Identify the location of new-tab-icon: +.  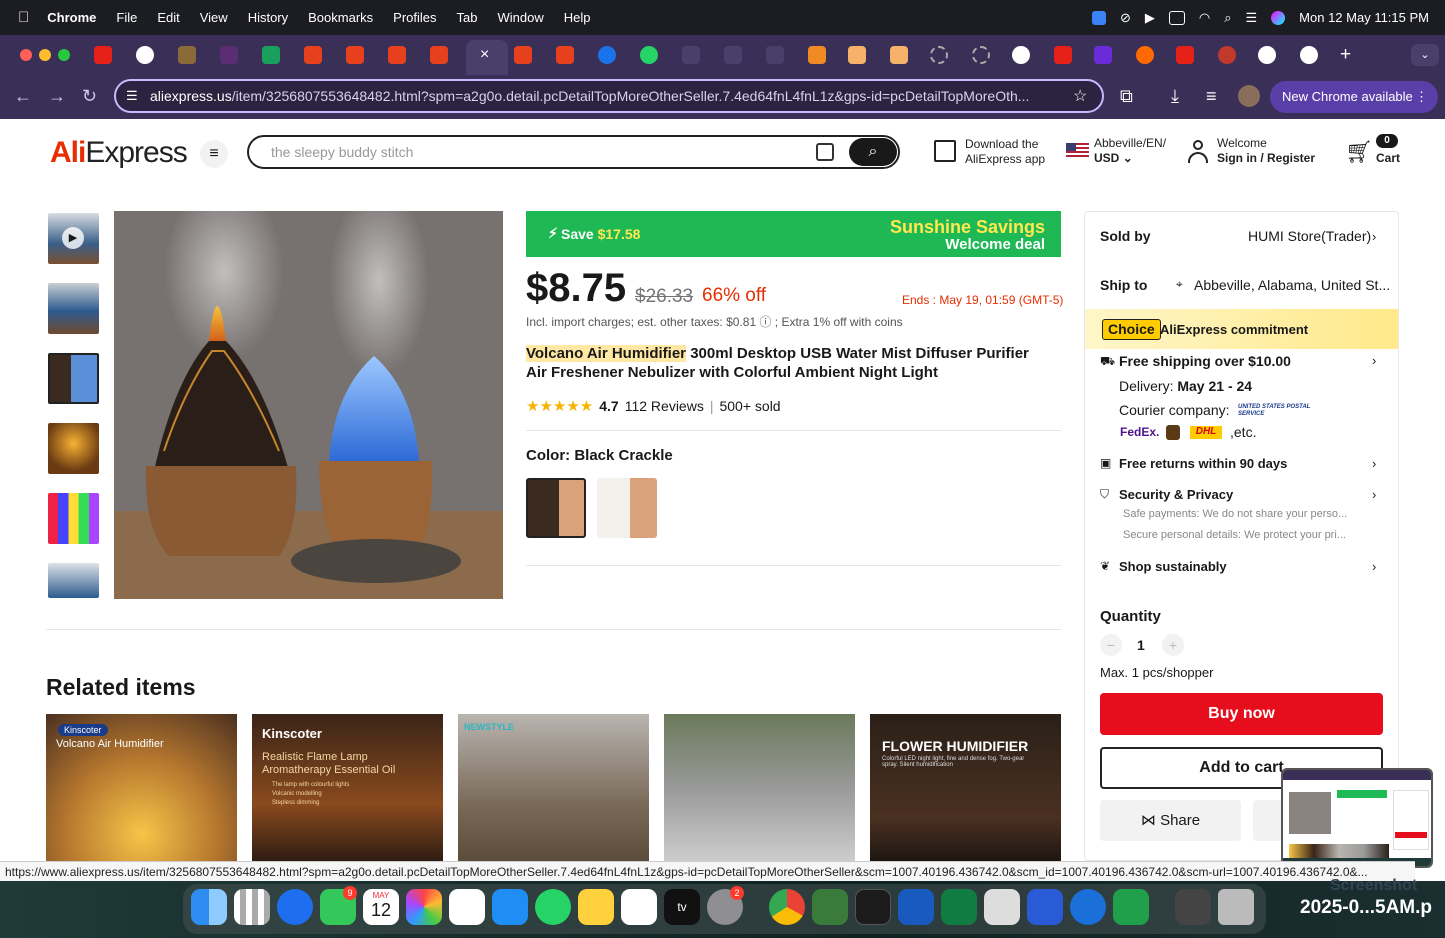
(1345, 55).